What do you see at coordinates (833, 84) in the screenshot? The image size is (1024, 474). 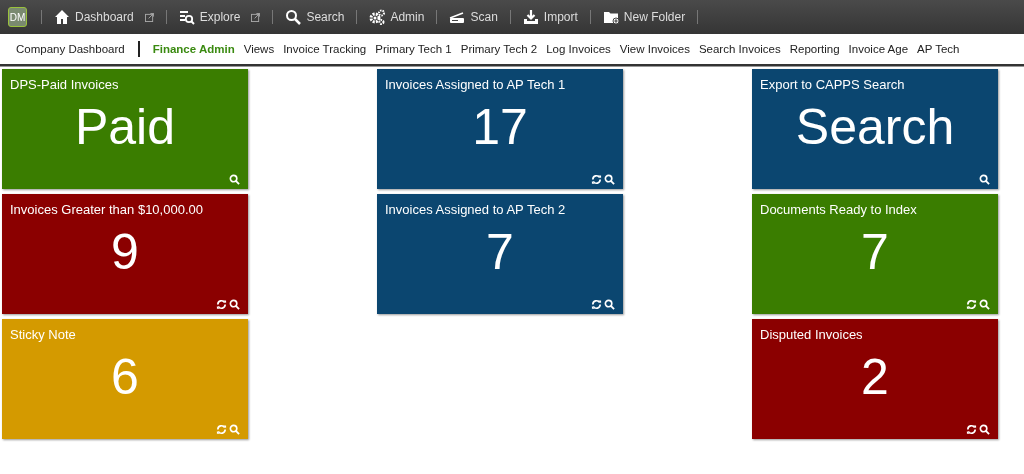 I see `tile-title: Export to CAPPS Search` at bounding box center [833, 84].